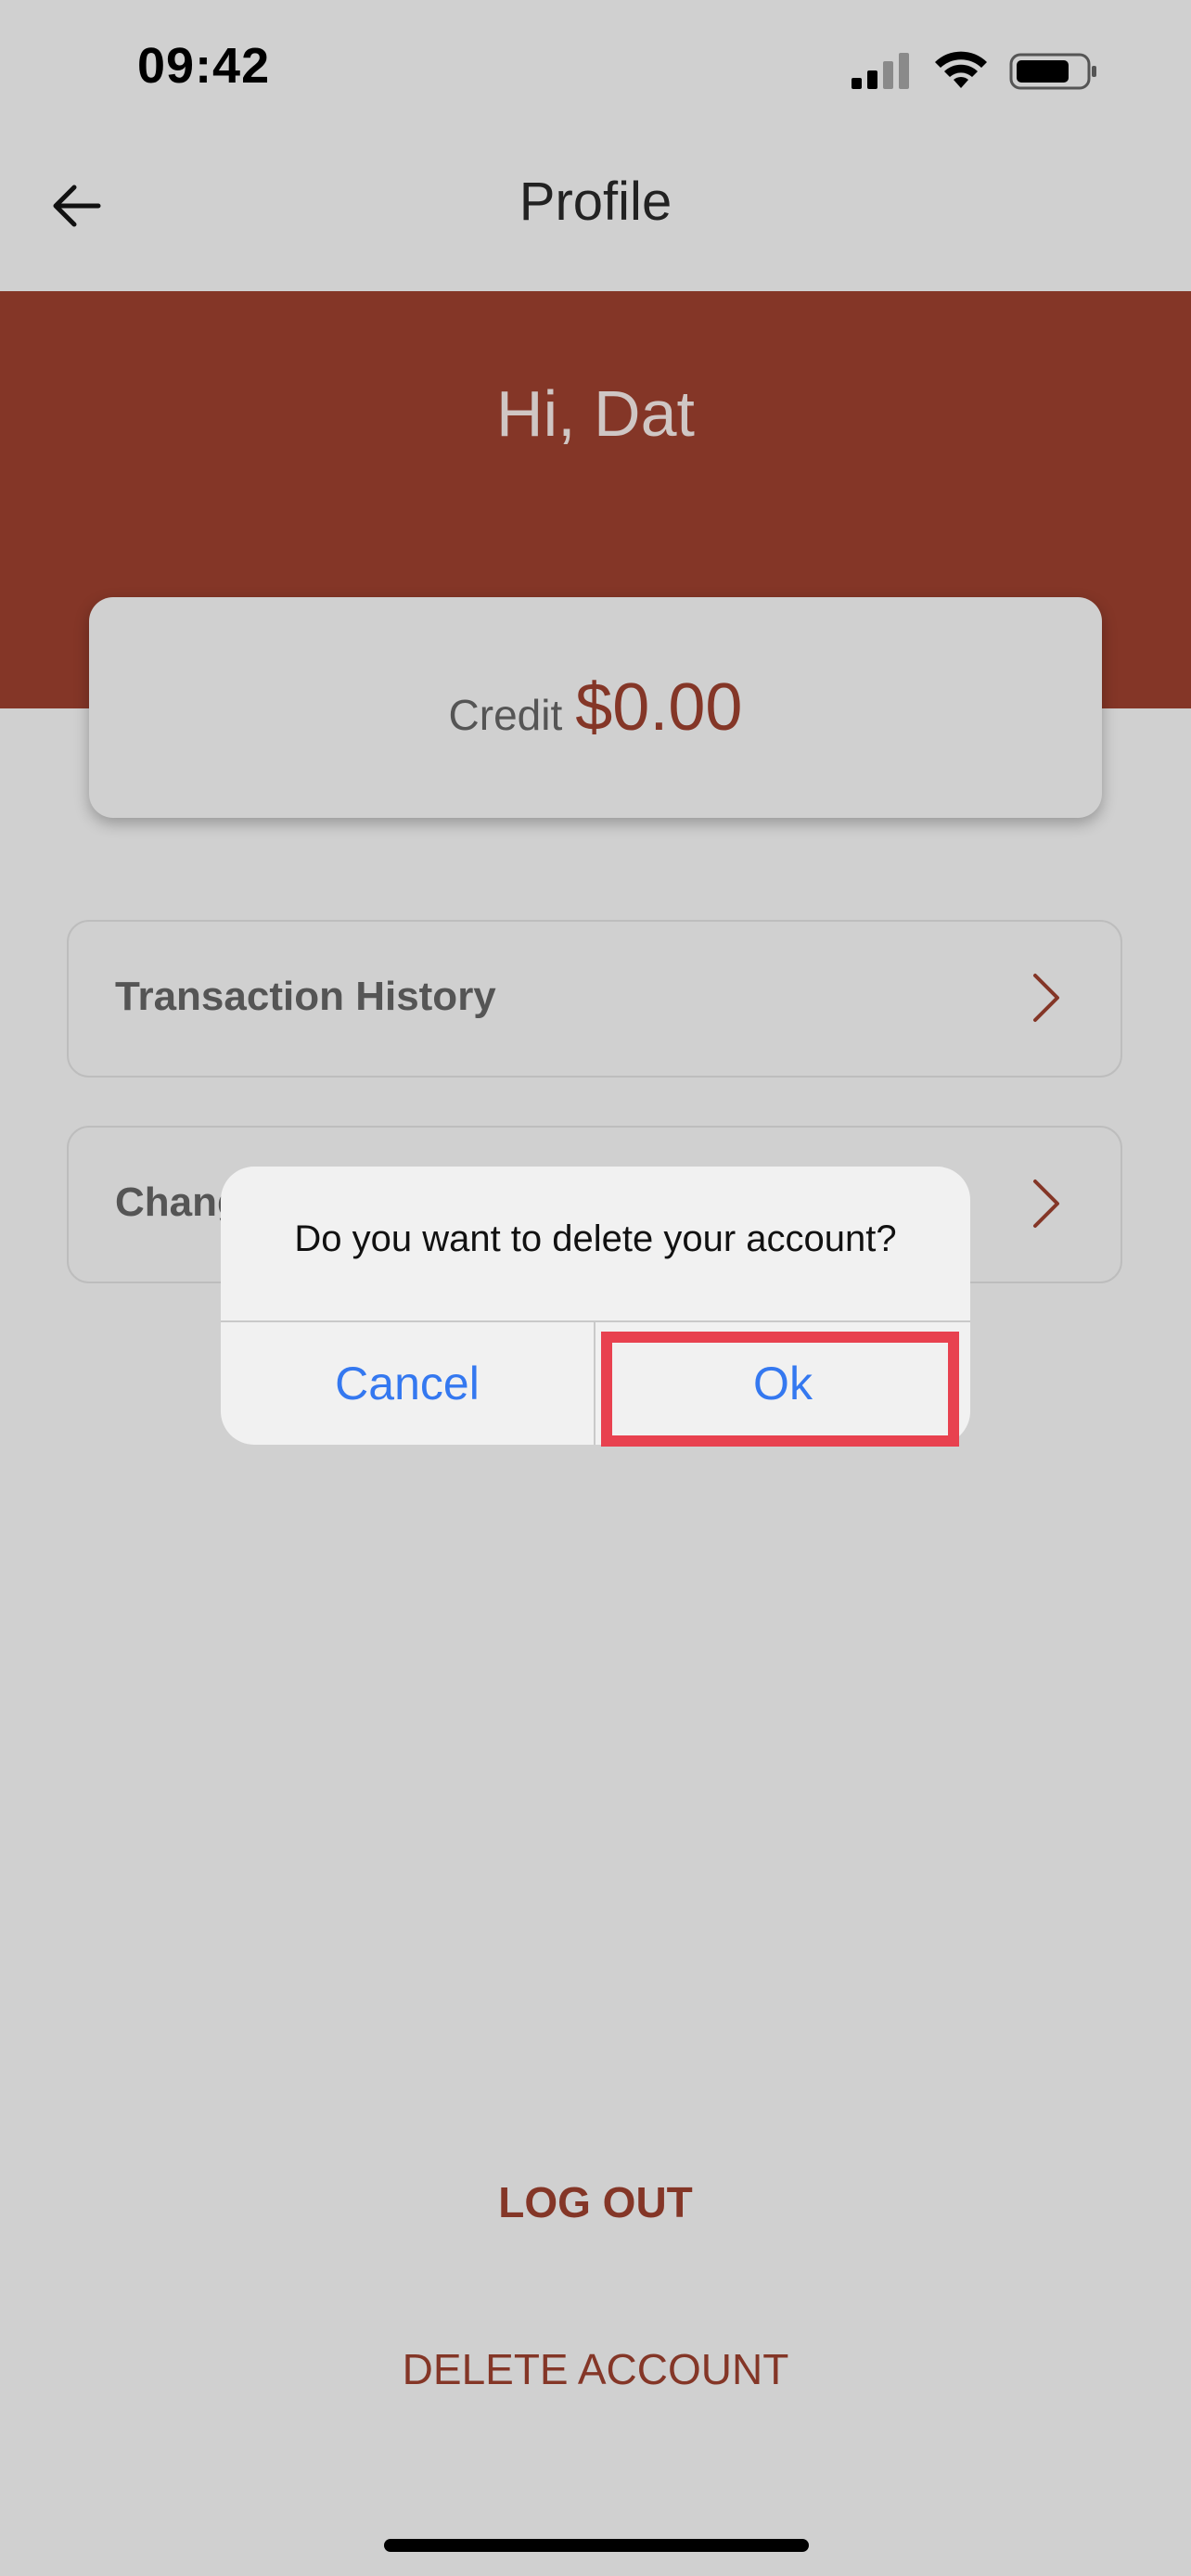 The image size is (1191, 2576). I want to click on logout-button: LOG OUT, so click(595, 2202).